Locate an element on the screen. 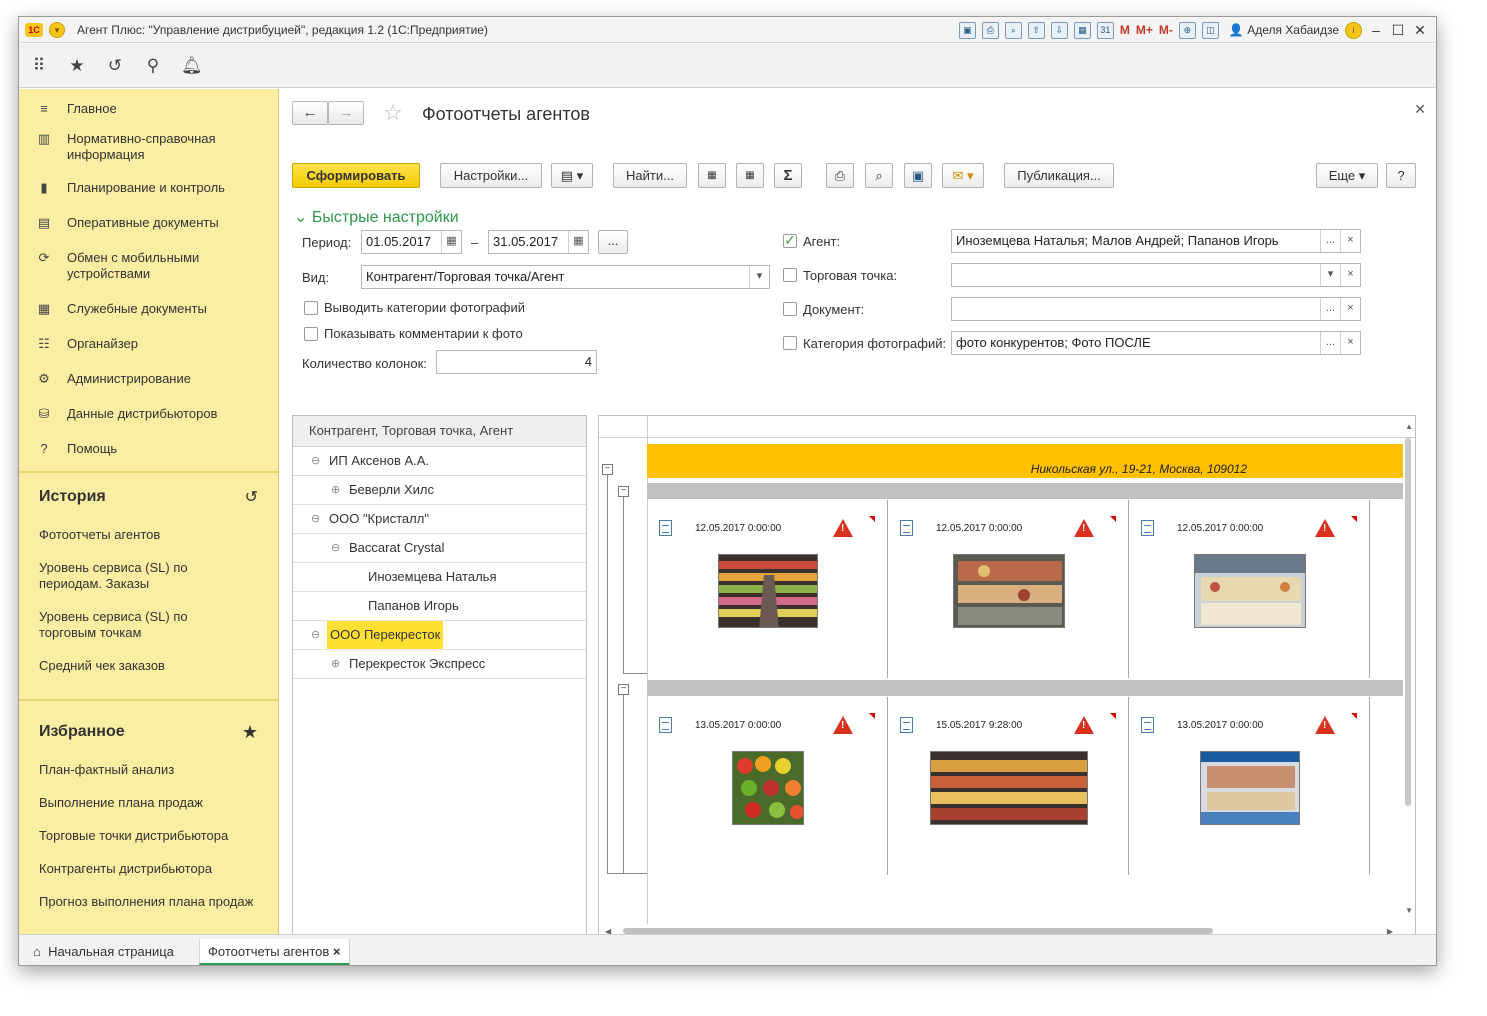 The height and width of the screenshot is (1016, 1487). show-comments-checkbox is located at coordinates (311, 334).